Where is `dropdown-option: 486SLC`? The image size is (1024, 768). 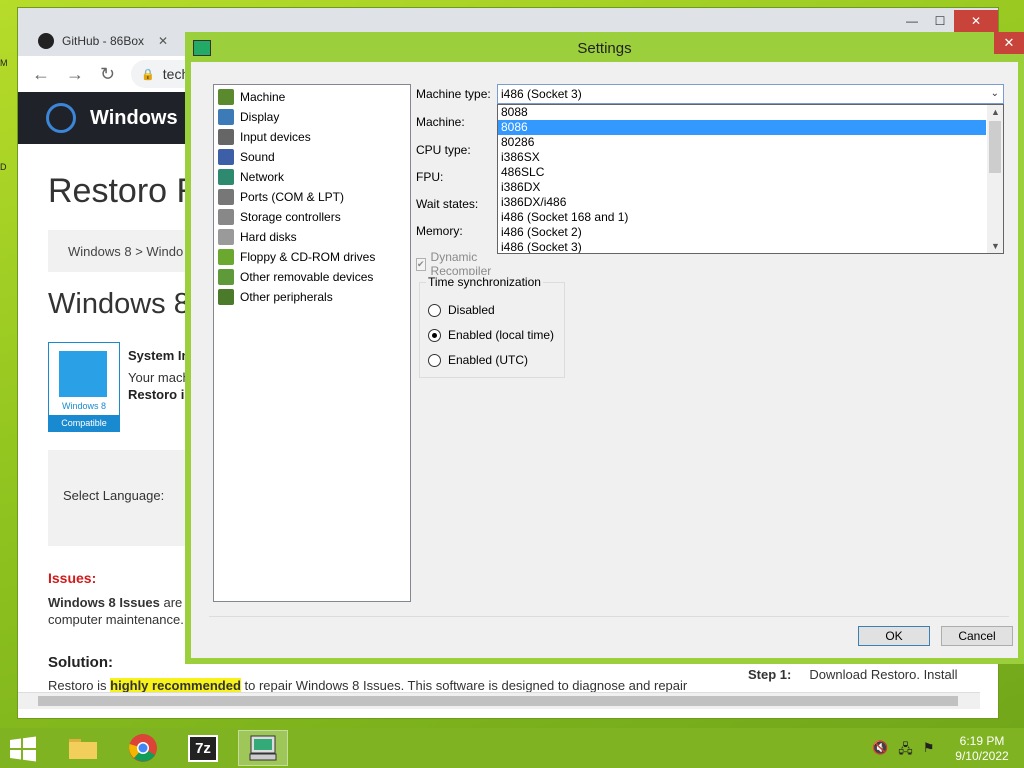
dropdown-option: 486SLC is located at coordinates (742, 172).